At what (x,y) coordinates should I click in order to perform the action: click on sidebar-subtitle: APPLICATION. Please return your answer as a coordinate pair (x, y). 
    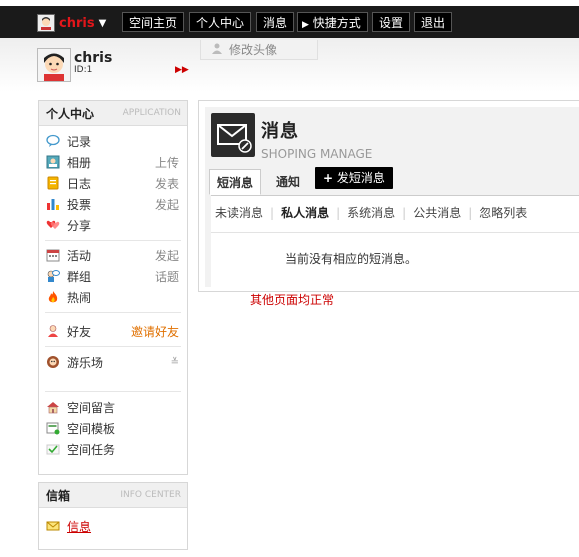
    Looking at the image, I should click on (151, 113).